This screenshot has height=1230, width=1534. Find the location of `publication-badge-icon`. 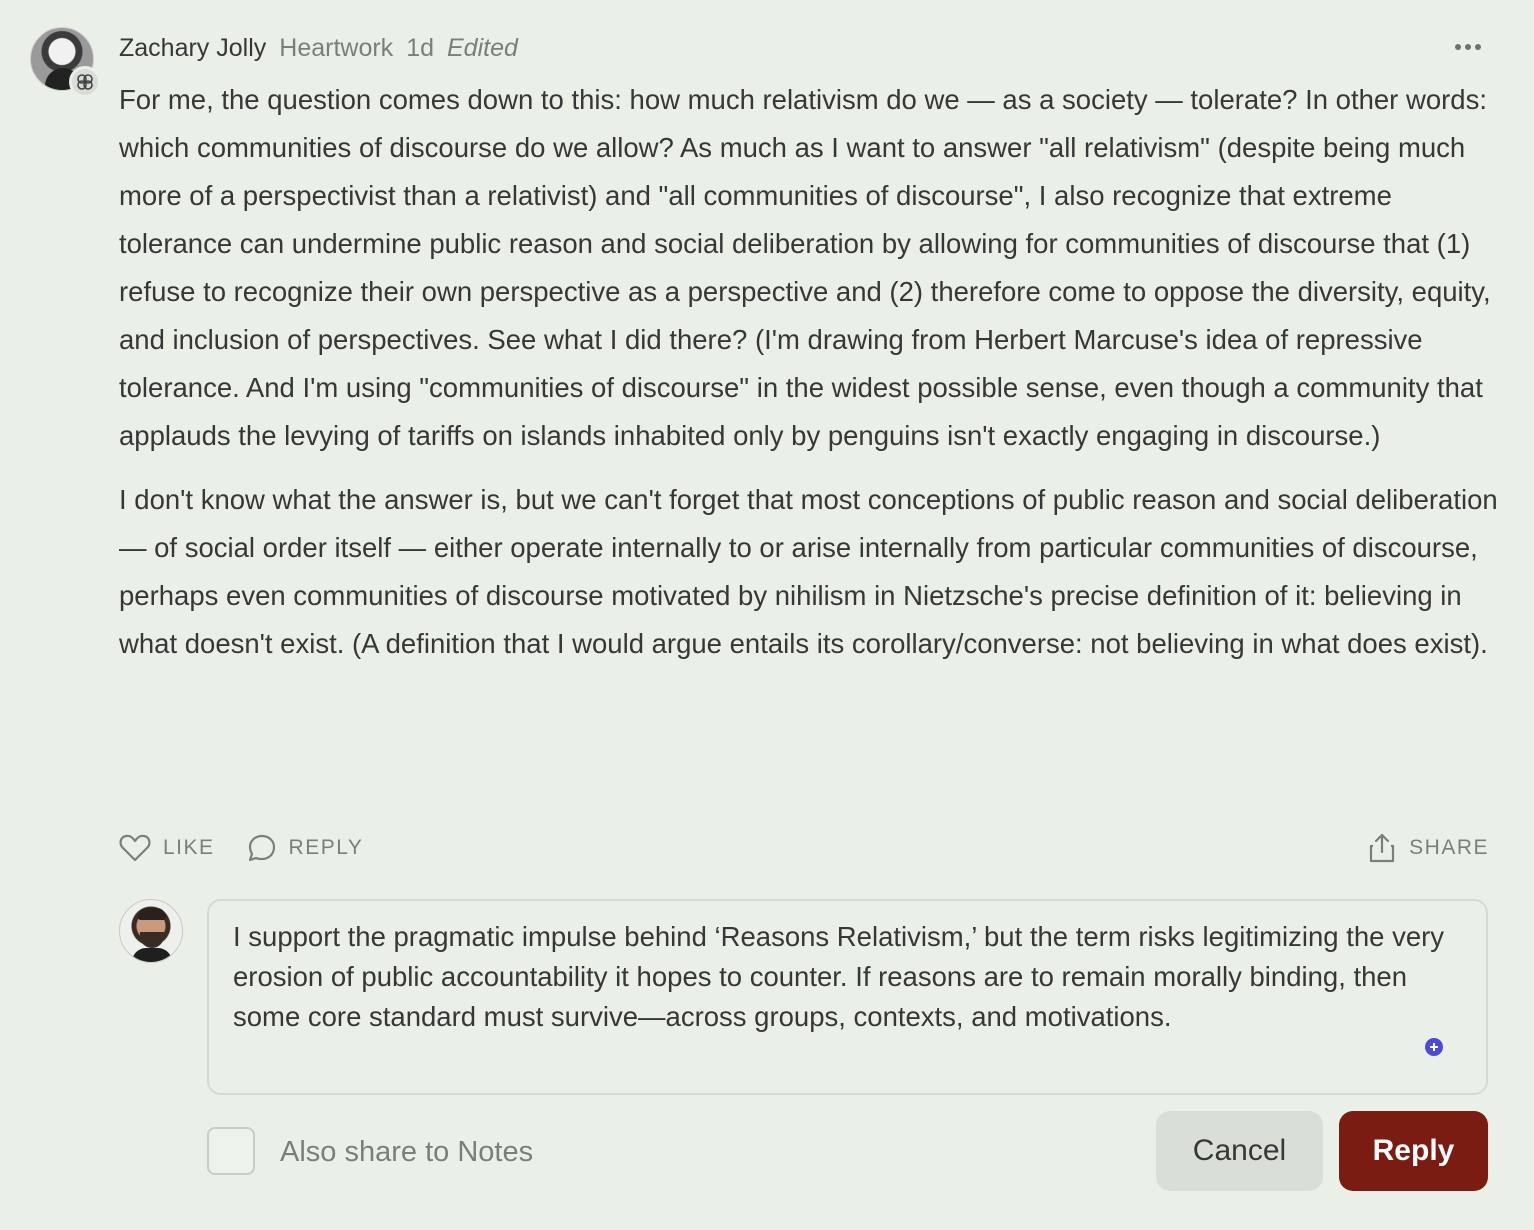

publication-badge-icon is located at coordinates (85, 82).